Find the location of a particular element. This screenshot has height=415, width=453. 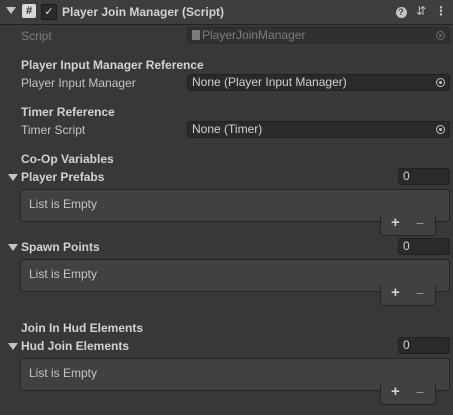

player-prefabs-size-field: 0 is located at coordinates (424, 176).